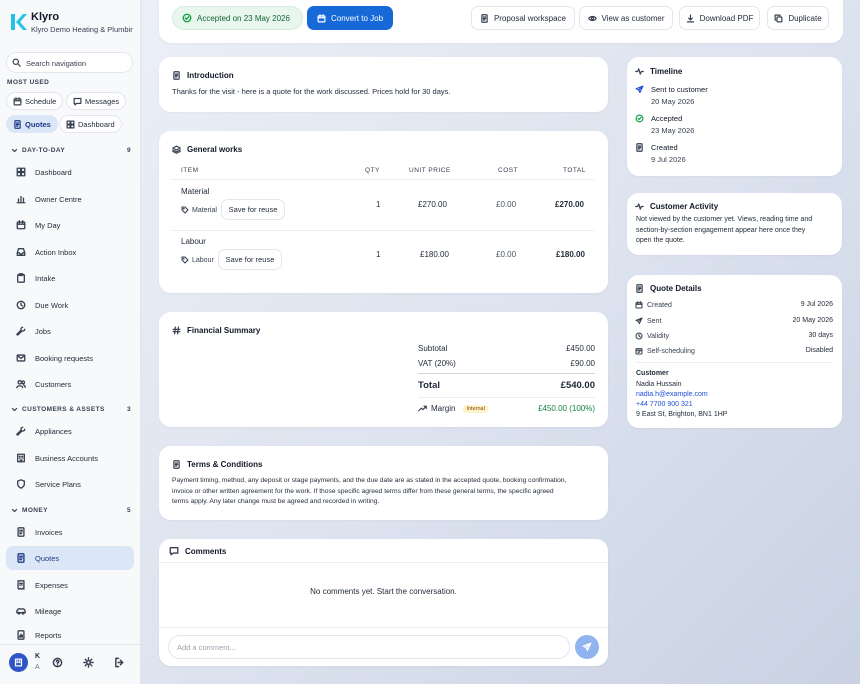  I want to click on activity-line: open the quote., so click(660, 240).